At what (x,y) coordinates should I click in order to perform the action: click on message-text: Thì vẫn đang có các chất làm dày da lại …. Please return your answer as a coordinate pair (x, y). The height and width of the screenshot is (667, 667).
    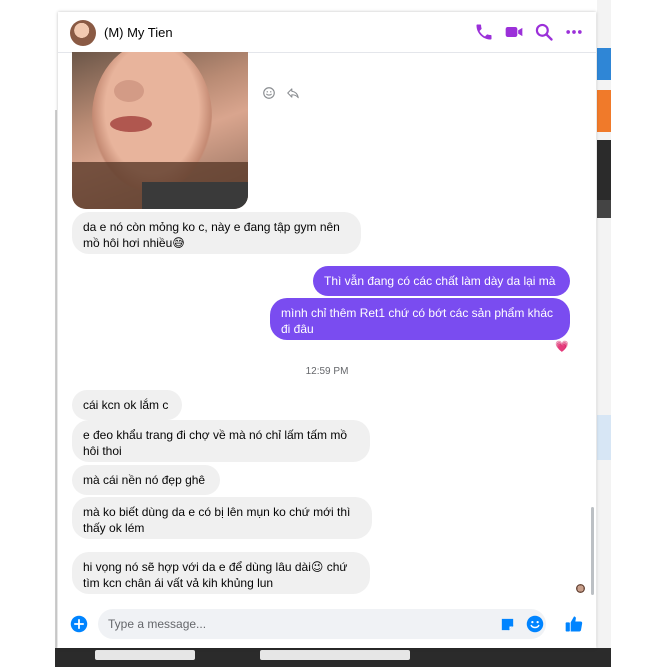
    Looking at the image, I should click on (440, 281).